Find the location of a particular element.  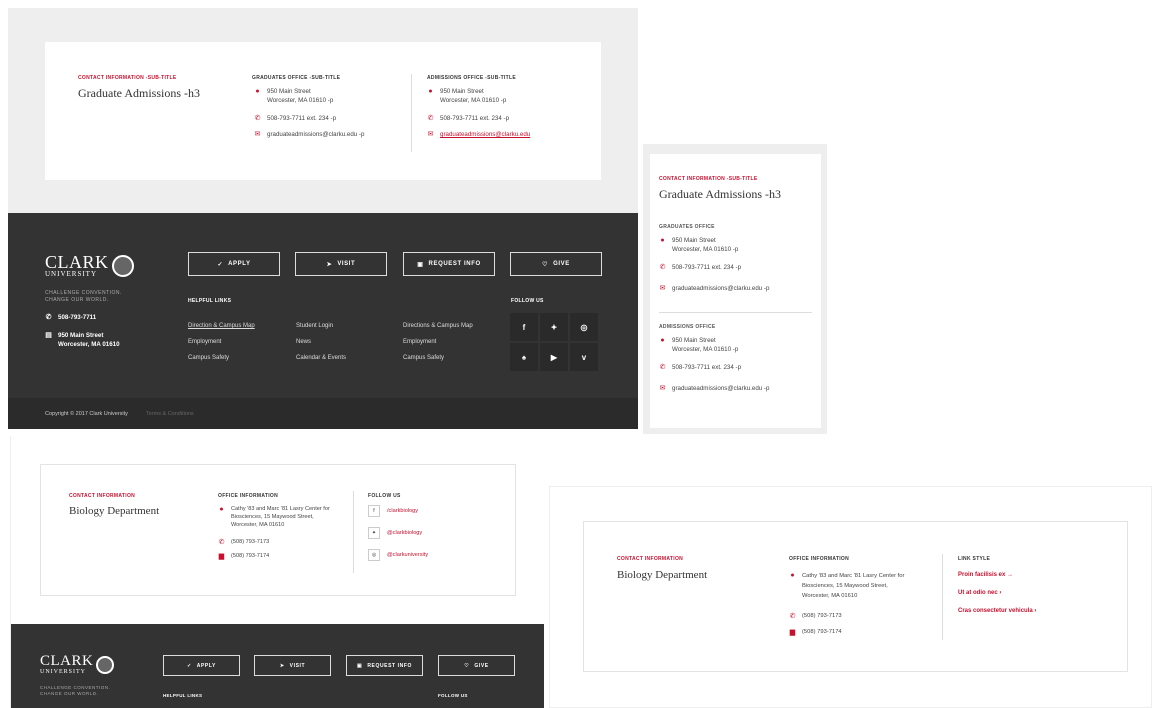

footer-link: Calendar & Events is located at coordinates (321, 358).